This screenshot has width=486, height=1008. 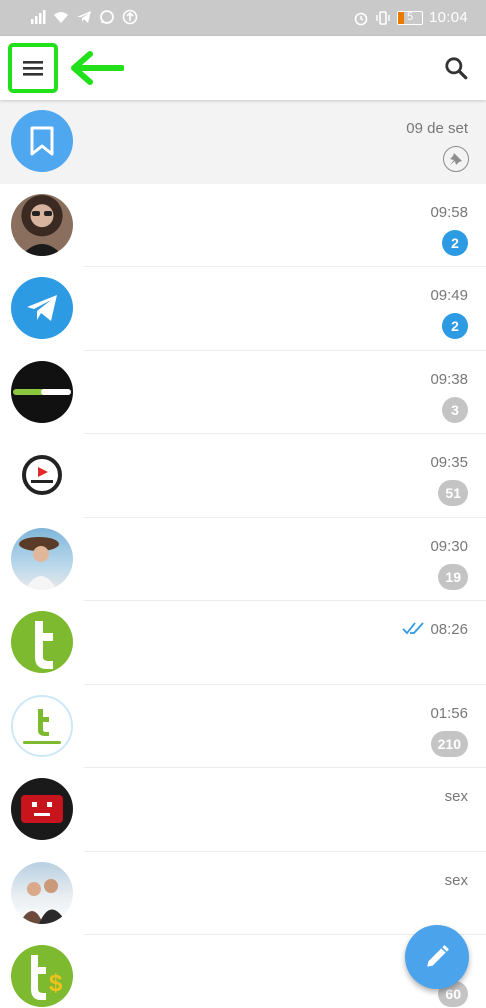 I want to click on red-sad-face-avatar, so click(x=42, y=809).